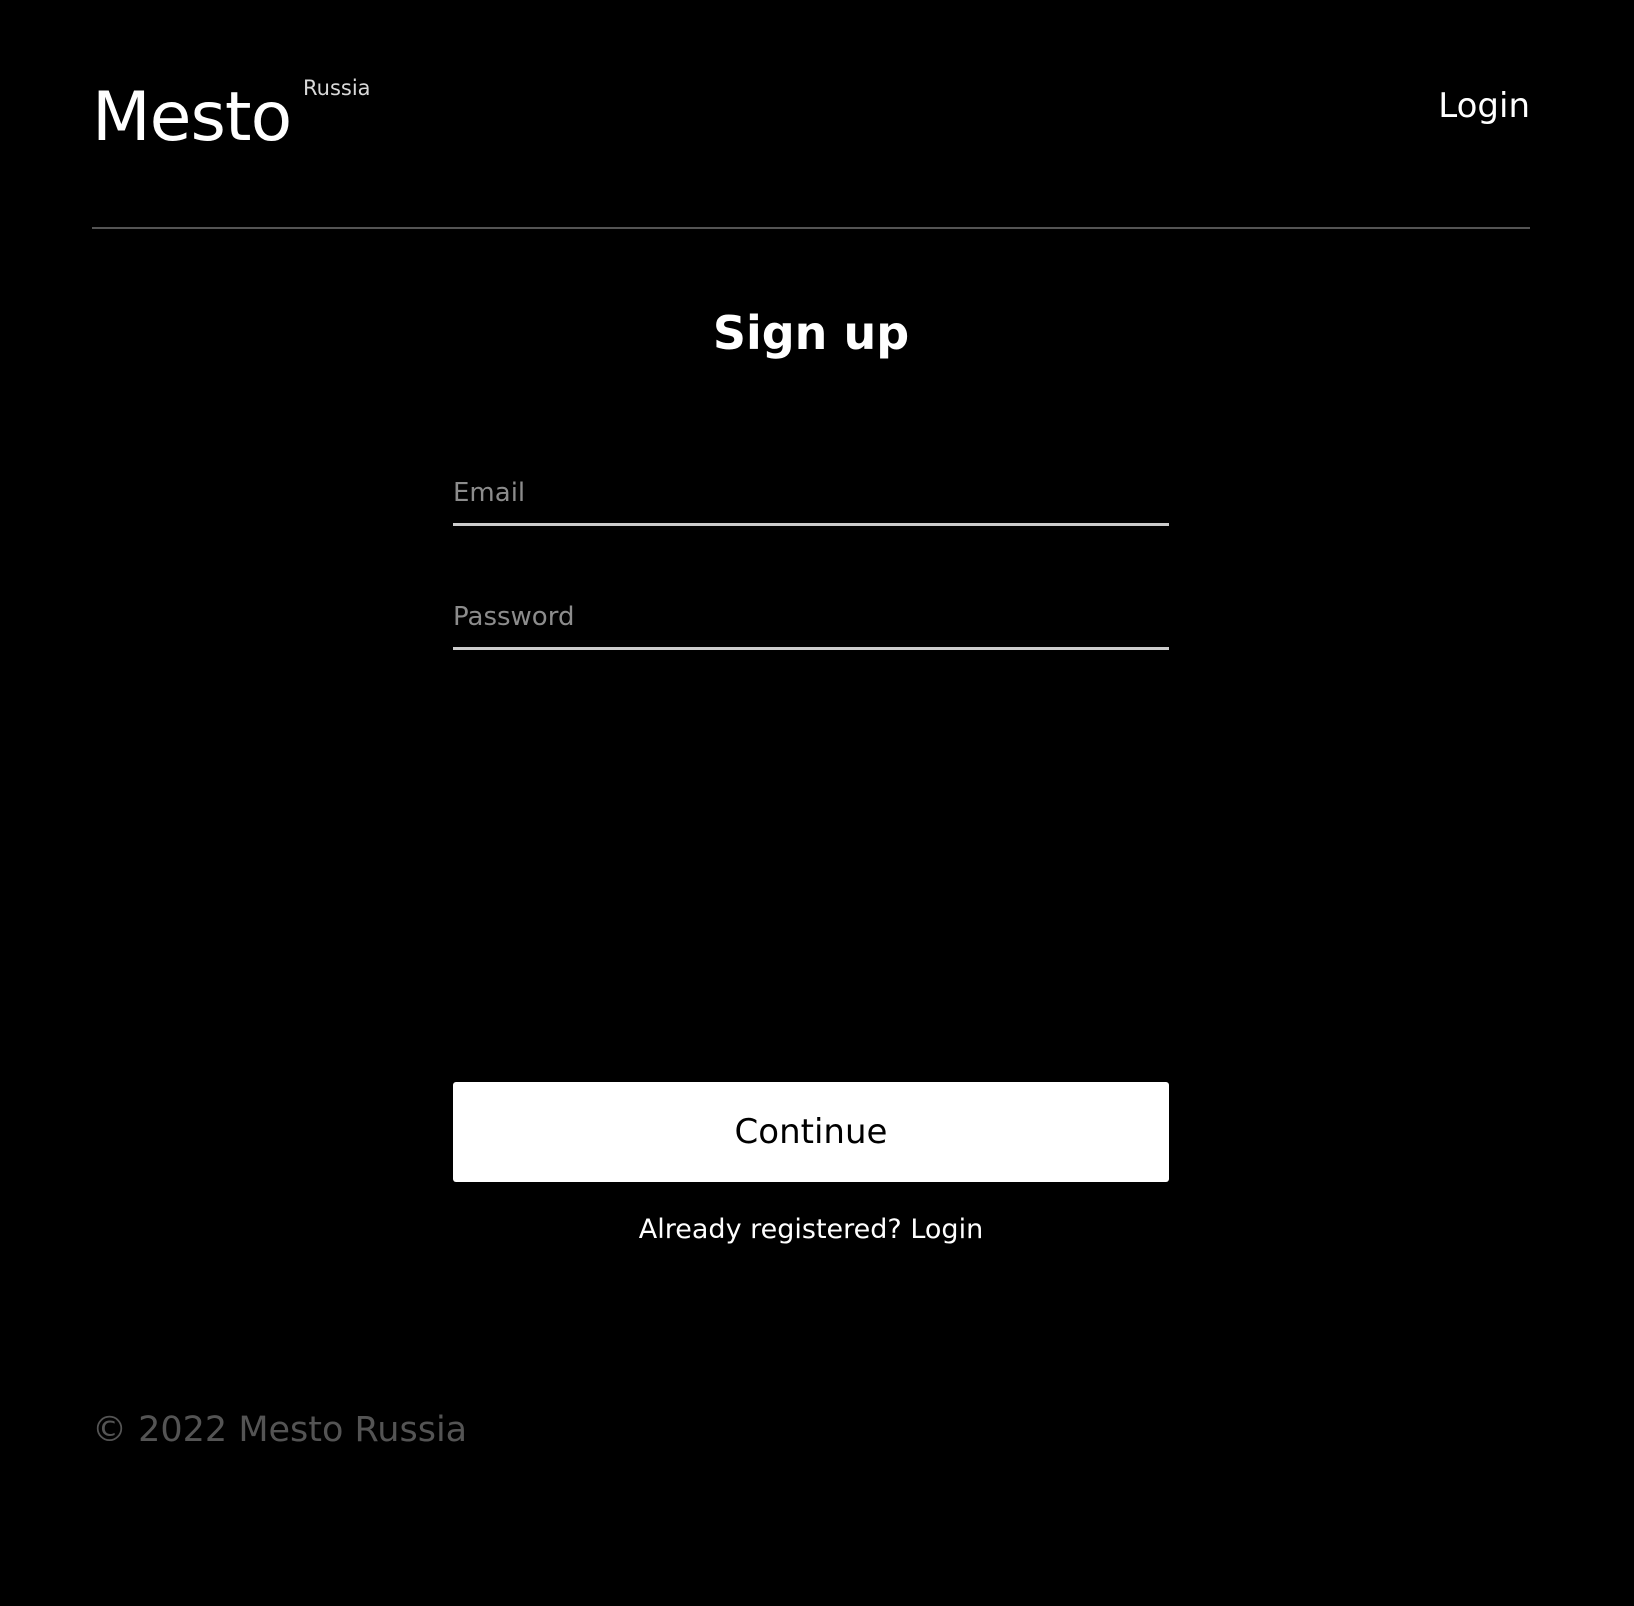 This screenshot has width=1634, height=1606. I want to click on already-registered-text: Already registered? Login, so click(811, 1230).